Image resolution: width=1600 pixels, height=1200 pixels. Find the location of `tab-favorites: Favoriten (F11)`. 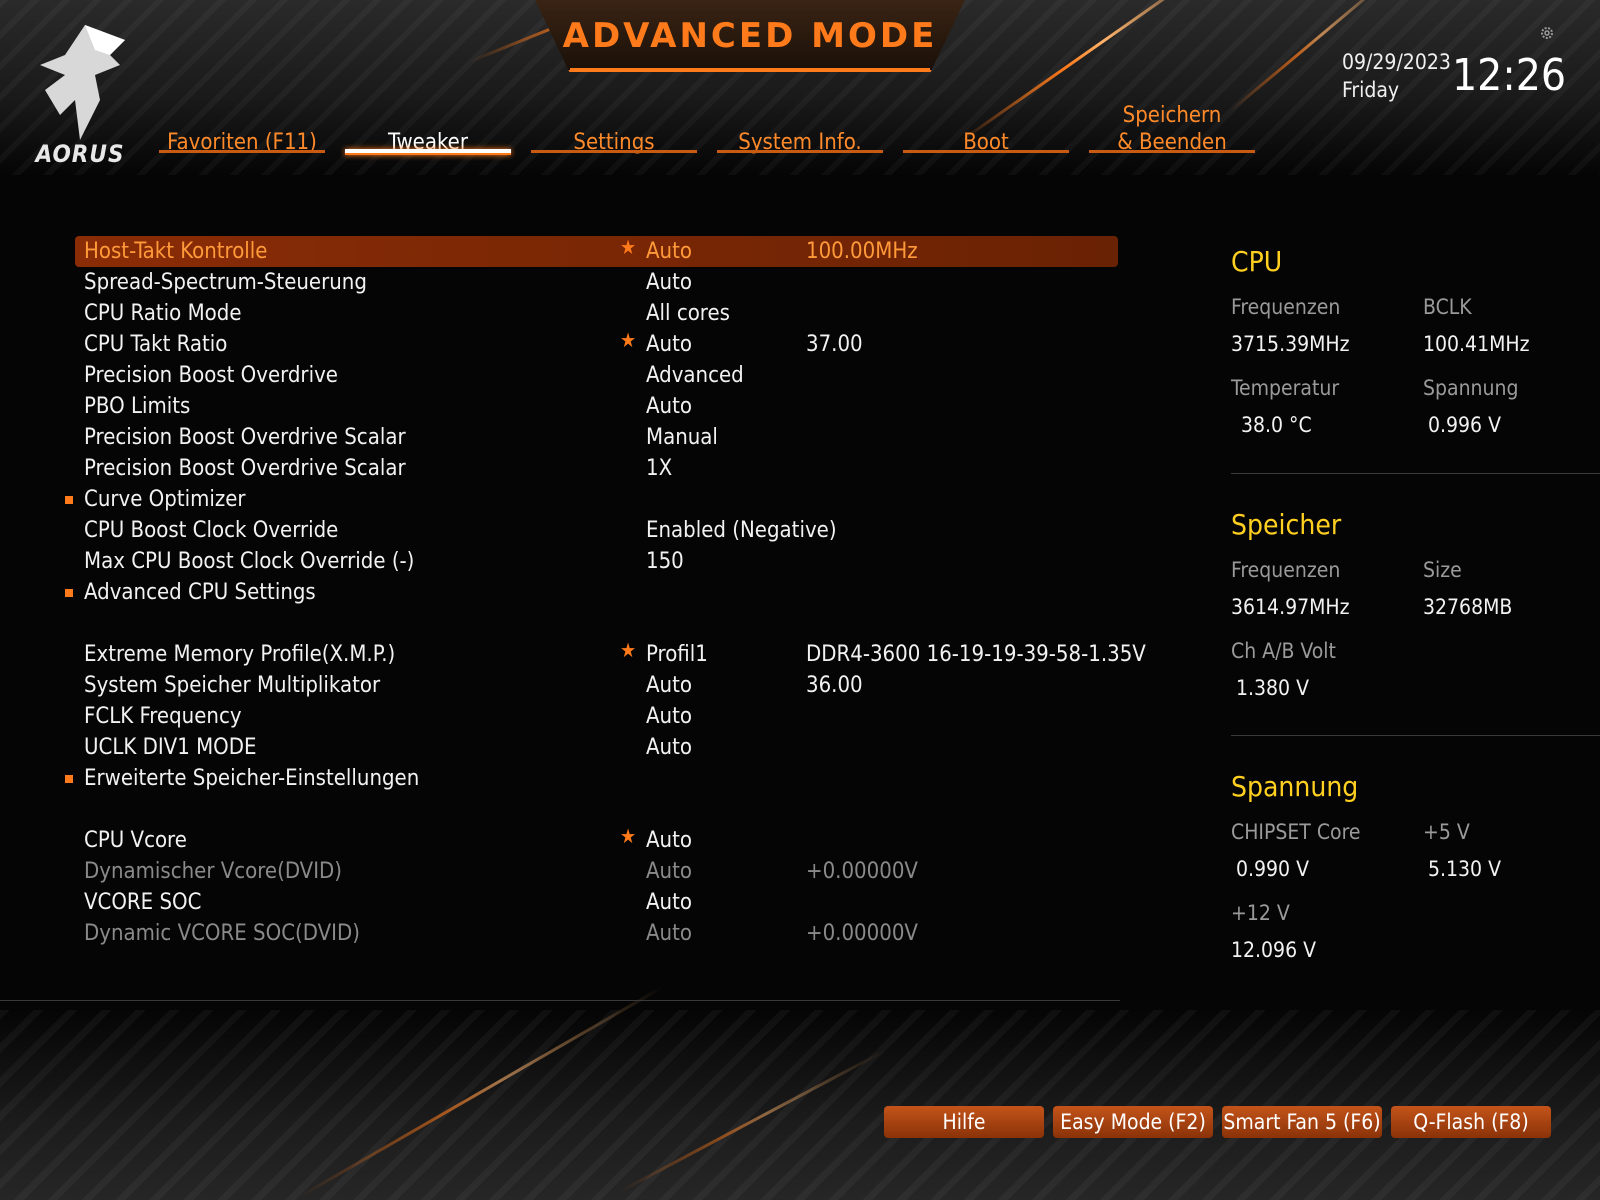

tab-favorites: Favoriten (F11) is located at coordinates (242, 132).